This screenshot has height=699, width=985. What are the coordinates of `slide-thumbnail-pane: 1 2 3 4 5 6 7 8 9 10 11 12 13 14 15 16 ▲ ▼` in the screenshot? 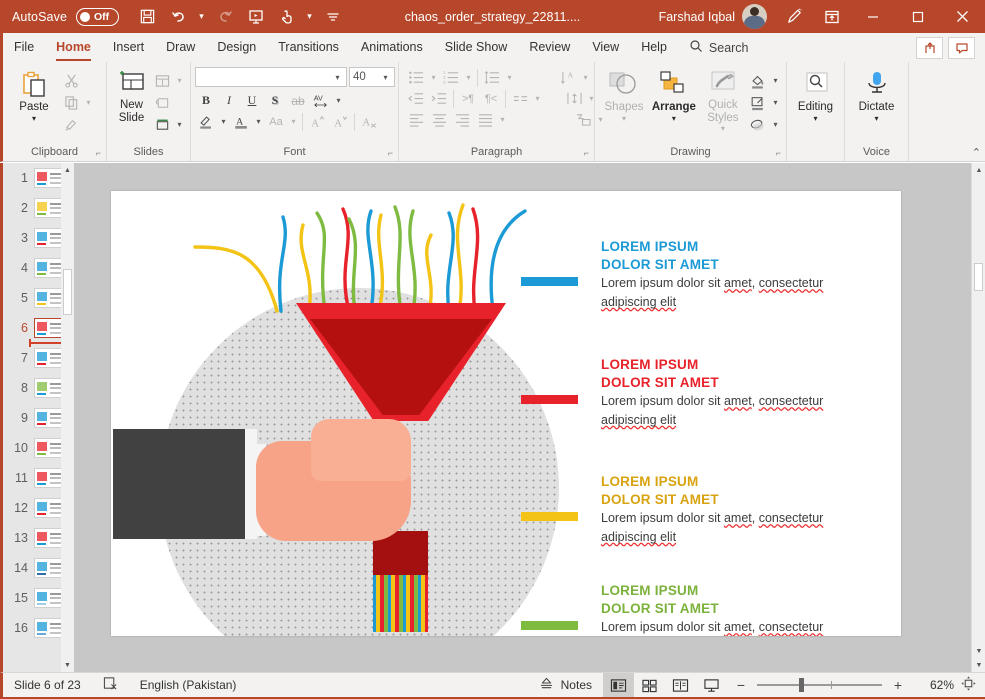 It's located at (37, 417).